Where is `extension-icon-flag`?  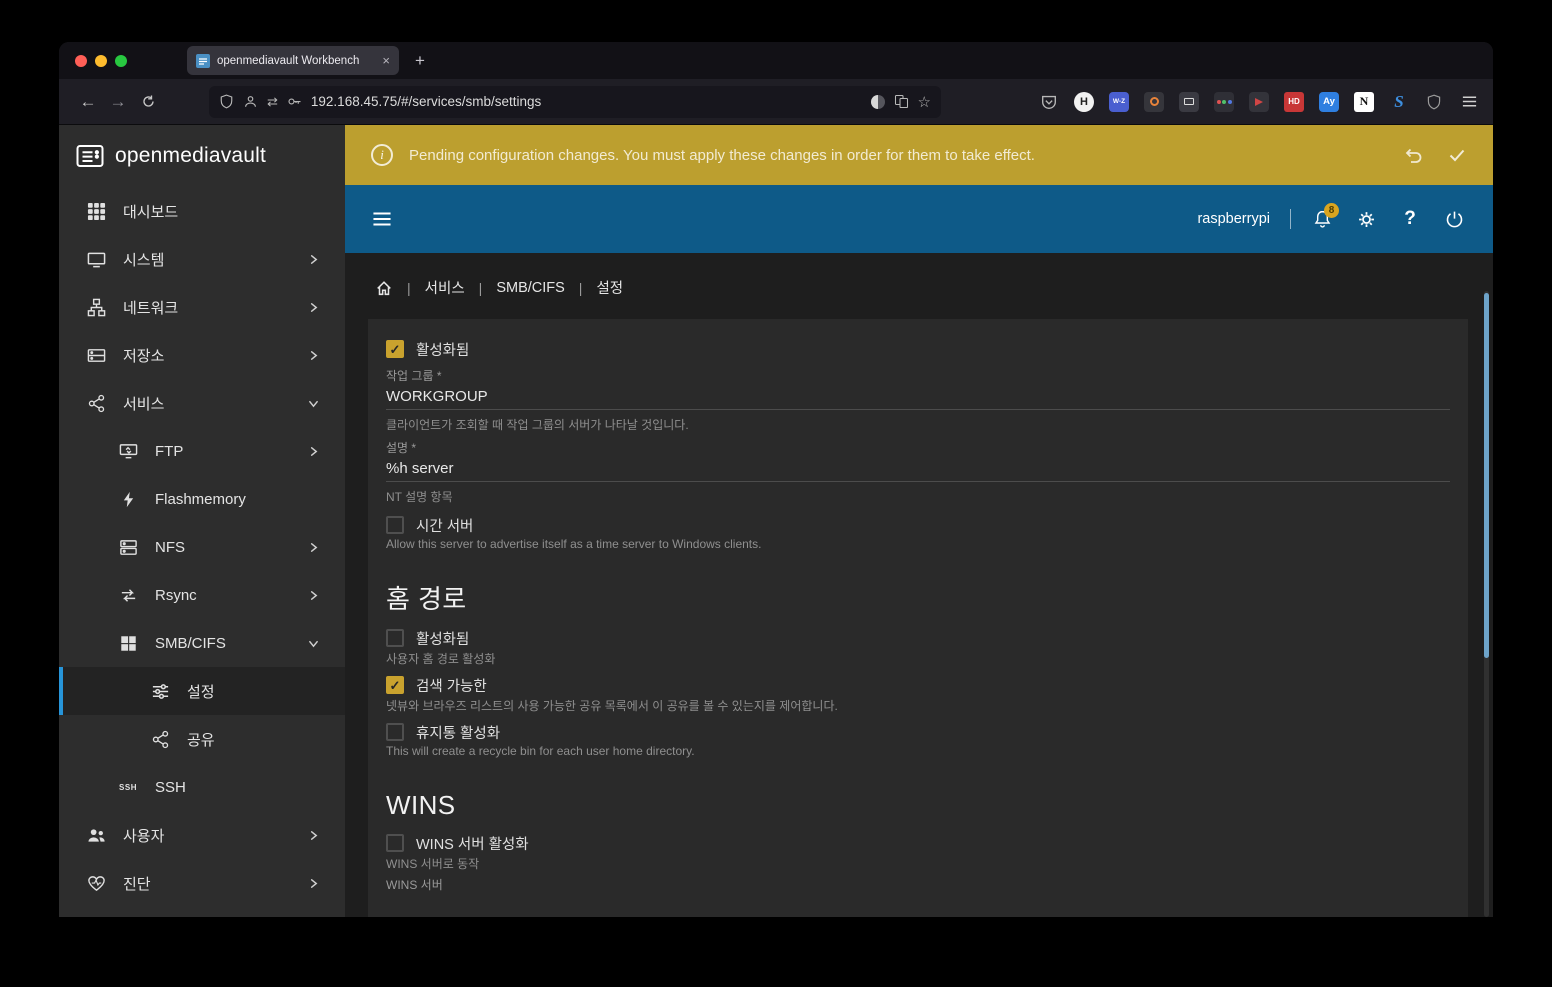 extension-icon-flag is located at coordinates (1259, 101).